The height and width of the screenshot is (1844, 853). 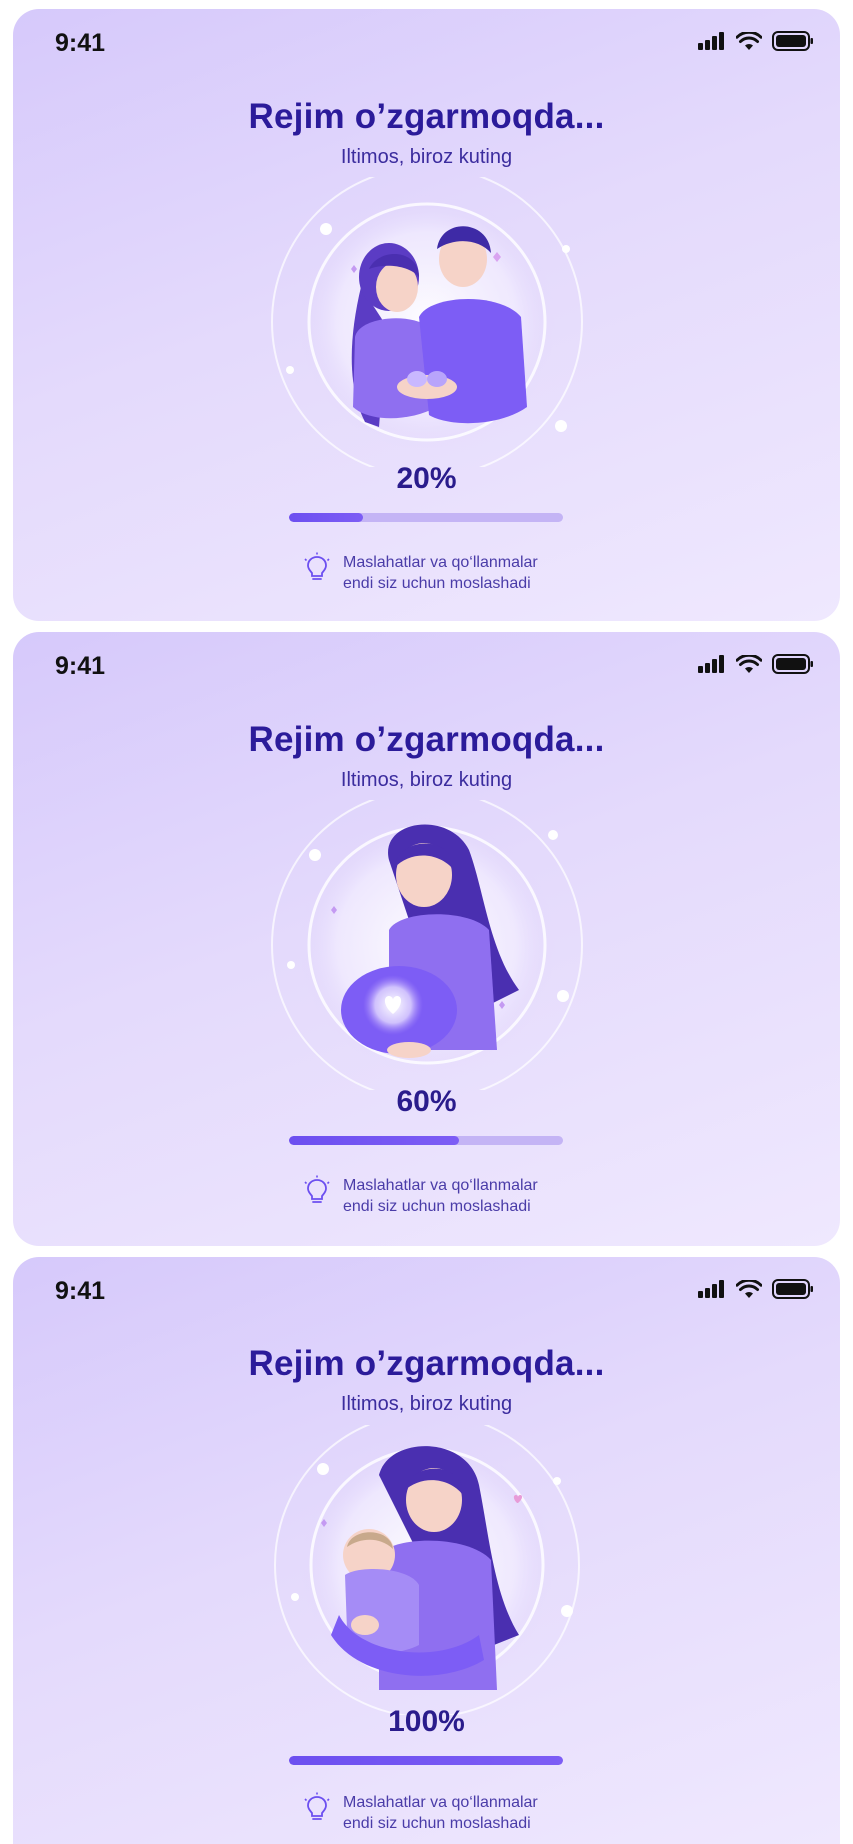 What do you see at coordinates (426, 1101) in the screenshot?
I see `progress-percent: 60%` at bounding box center [426, 1101].